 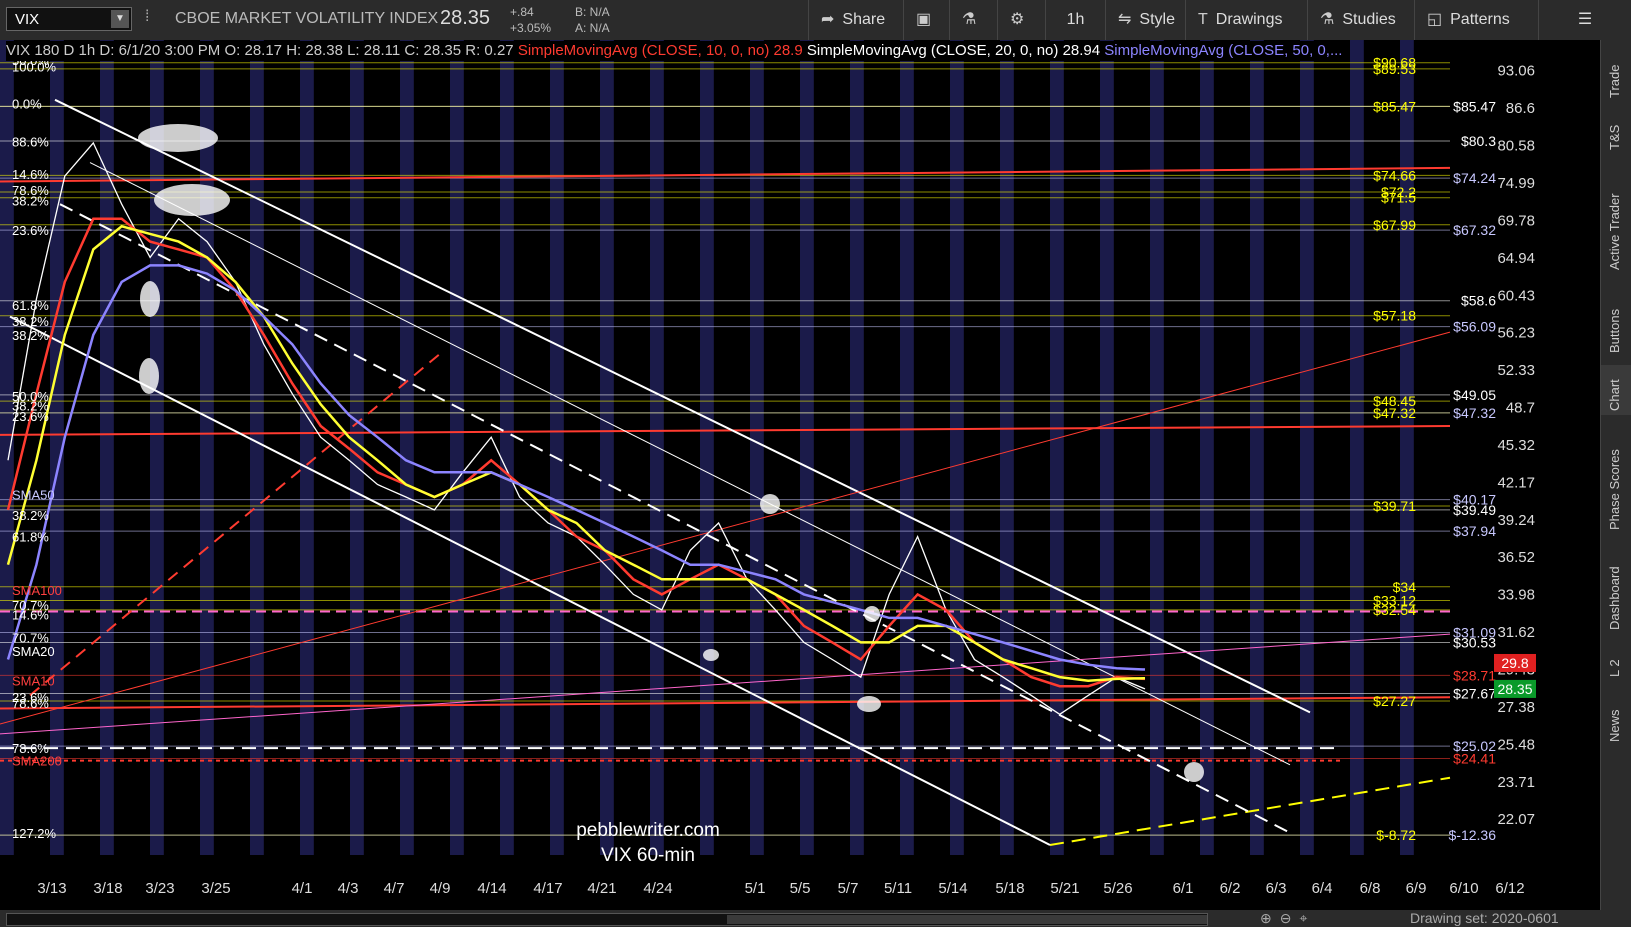 What do you see at coordinates (1369, 19) in the screenshot?
I see `studies-label: Studies` at bounding box center [1369, 19].